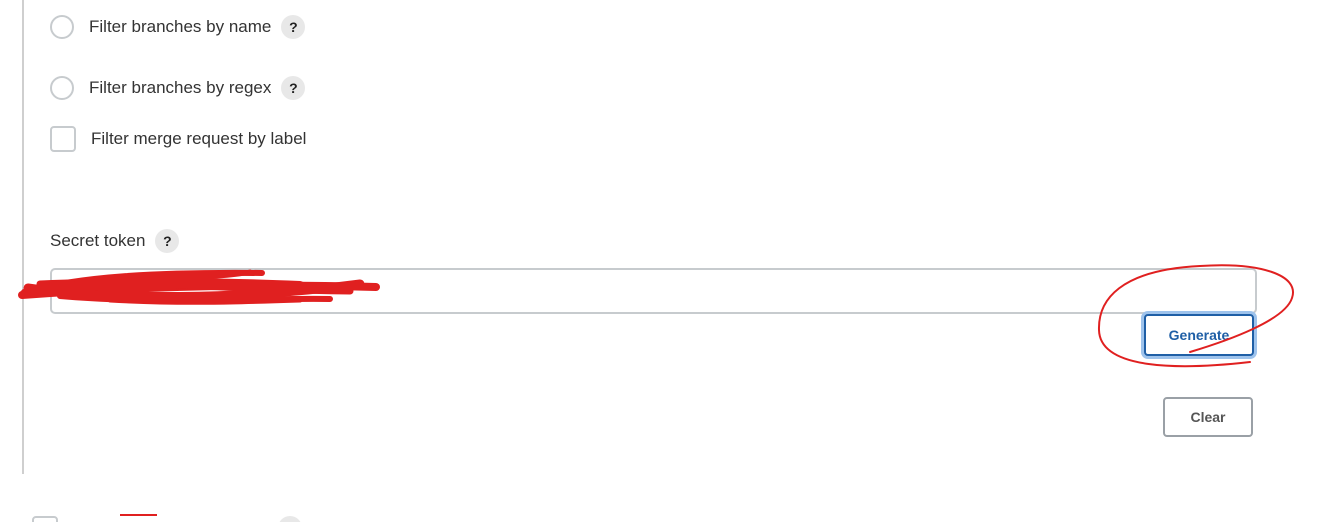 This screenshot has height=522, width=1325. I want to click on next-option-checkbox, so click(45, 519).